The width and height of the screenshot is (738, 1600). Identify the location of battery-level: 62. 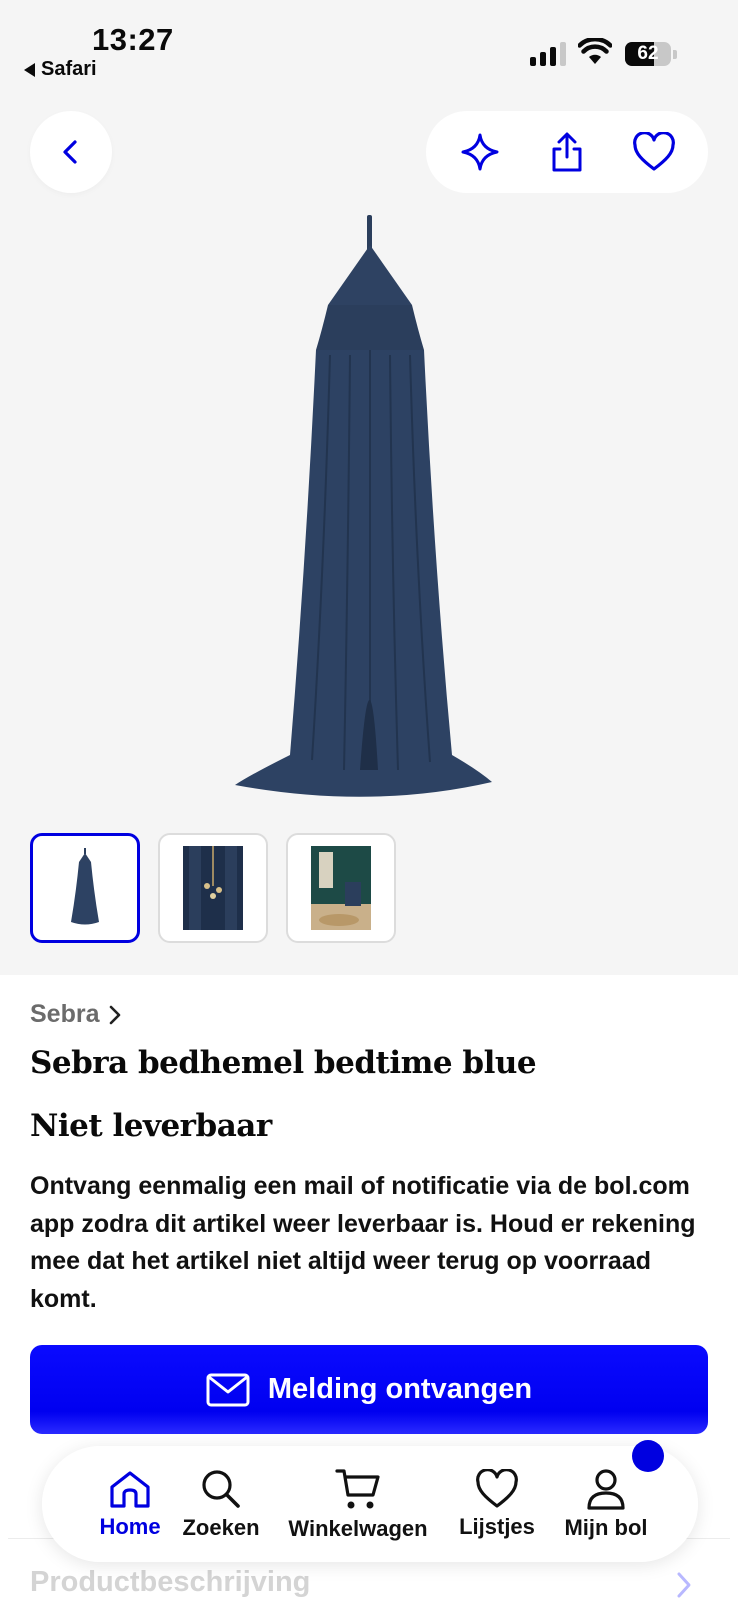
(648, 53).